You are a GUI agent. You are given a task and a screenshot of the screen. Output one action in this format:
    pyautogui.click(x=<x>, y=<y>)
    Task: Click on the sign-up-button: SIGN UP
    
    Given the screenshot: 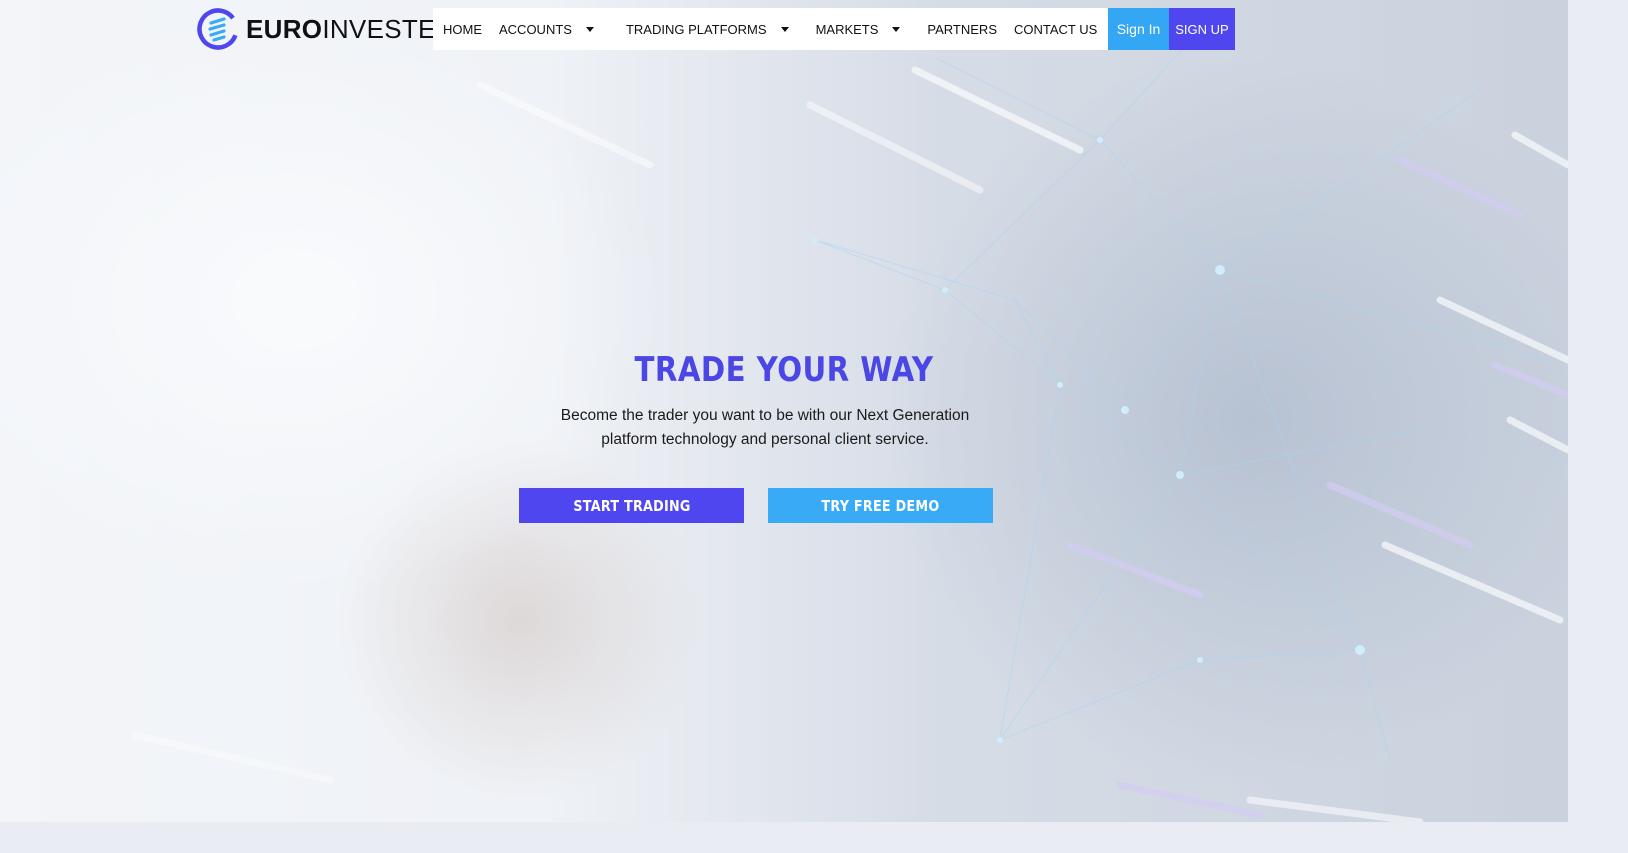 What is the action you would take?
    pyautogui.click(x=1202, y=29)
    